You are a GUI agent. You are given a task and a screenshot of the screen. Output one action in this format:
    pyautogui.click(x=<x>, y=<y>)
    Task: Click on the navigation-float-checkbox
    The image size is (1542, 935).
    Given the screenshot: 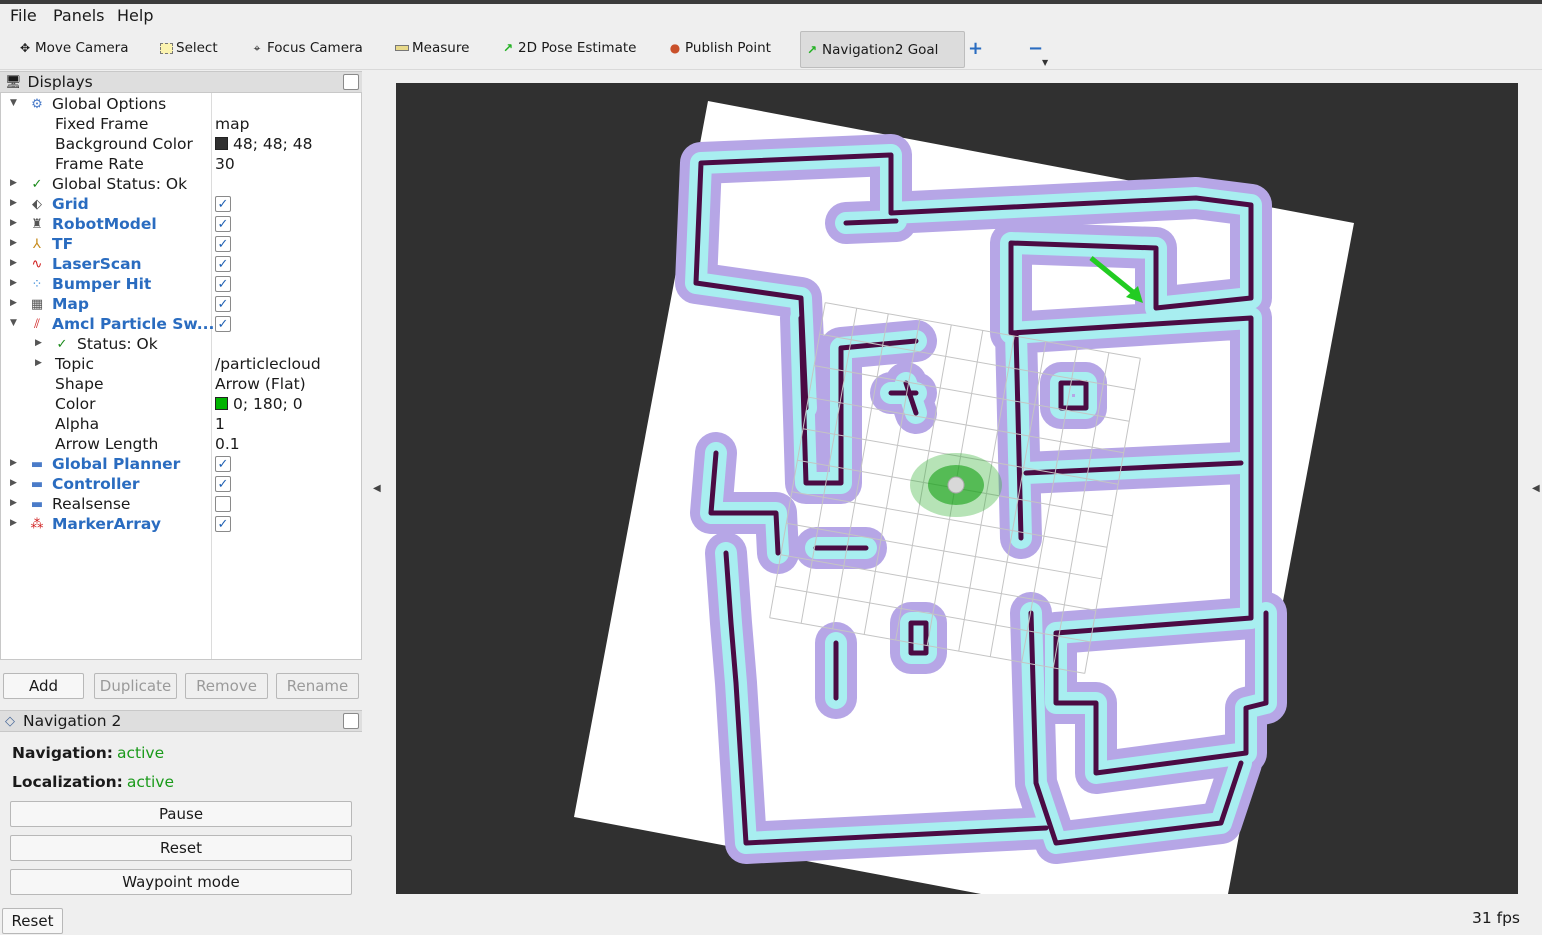 What is the action you would take?
    pyautogui.click(x=351, y=721)
    